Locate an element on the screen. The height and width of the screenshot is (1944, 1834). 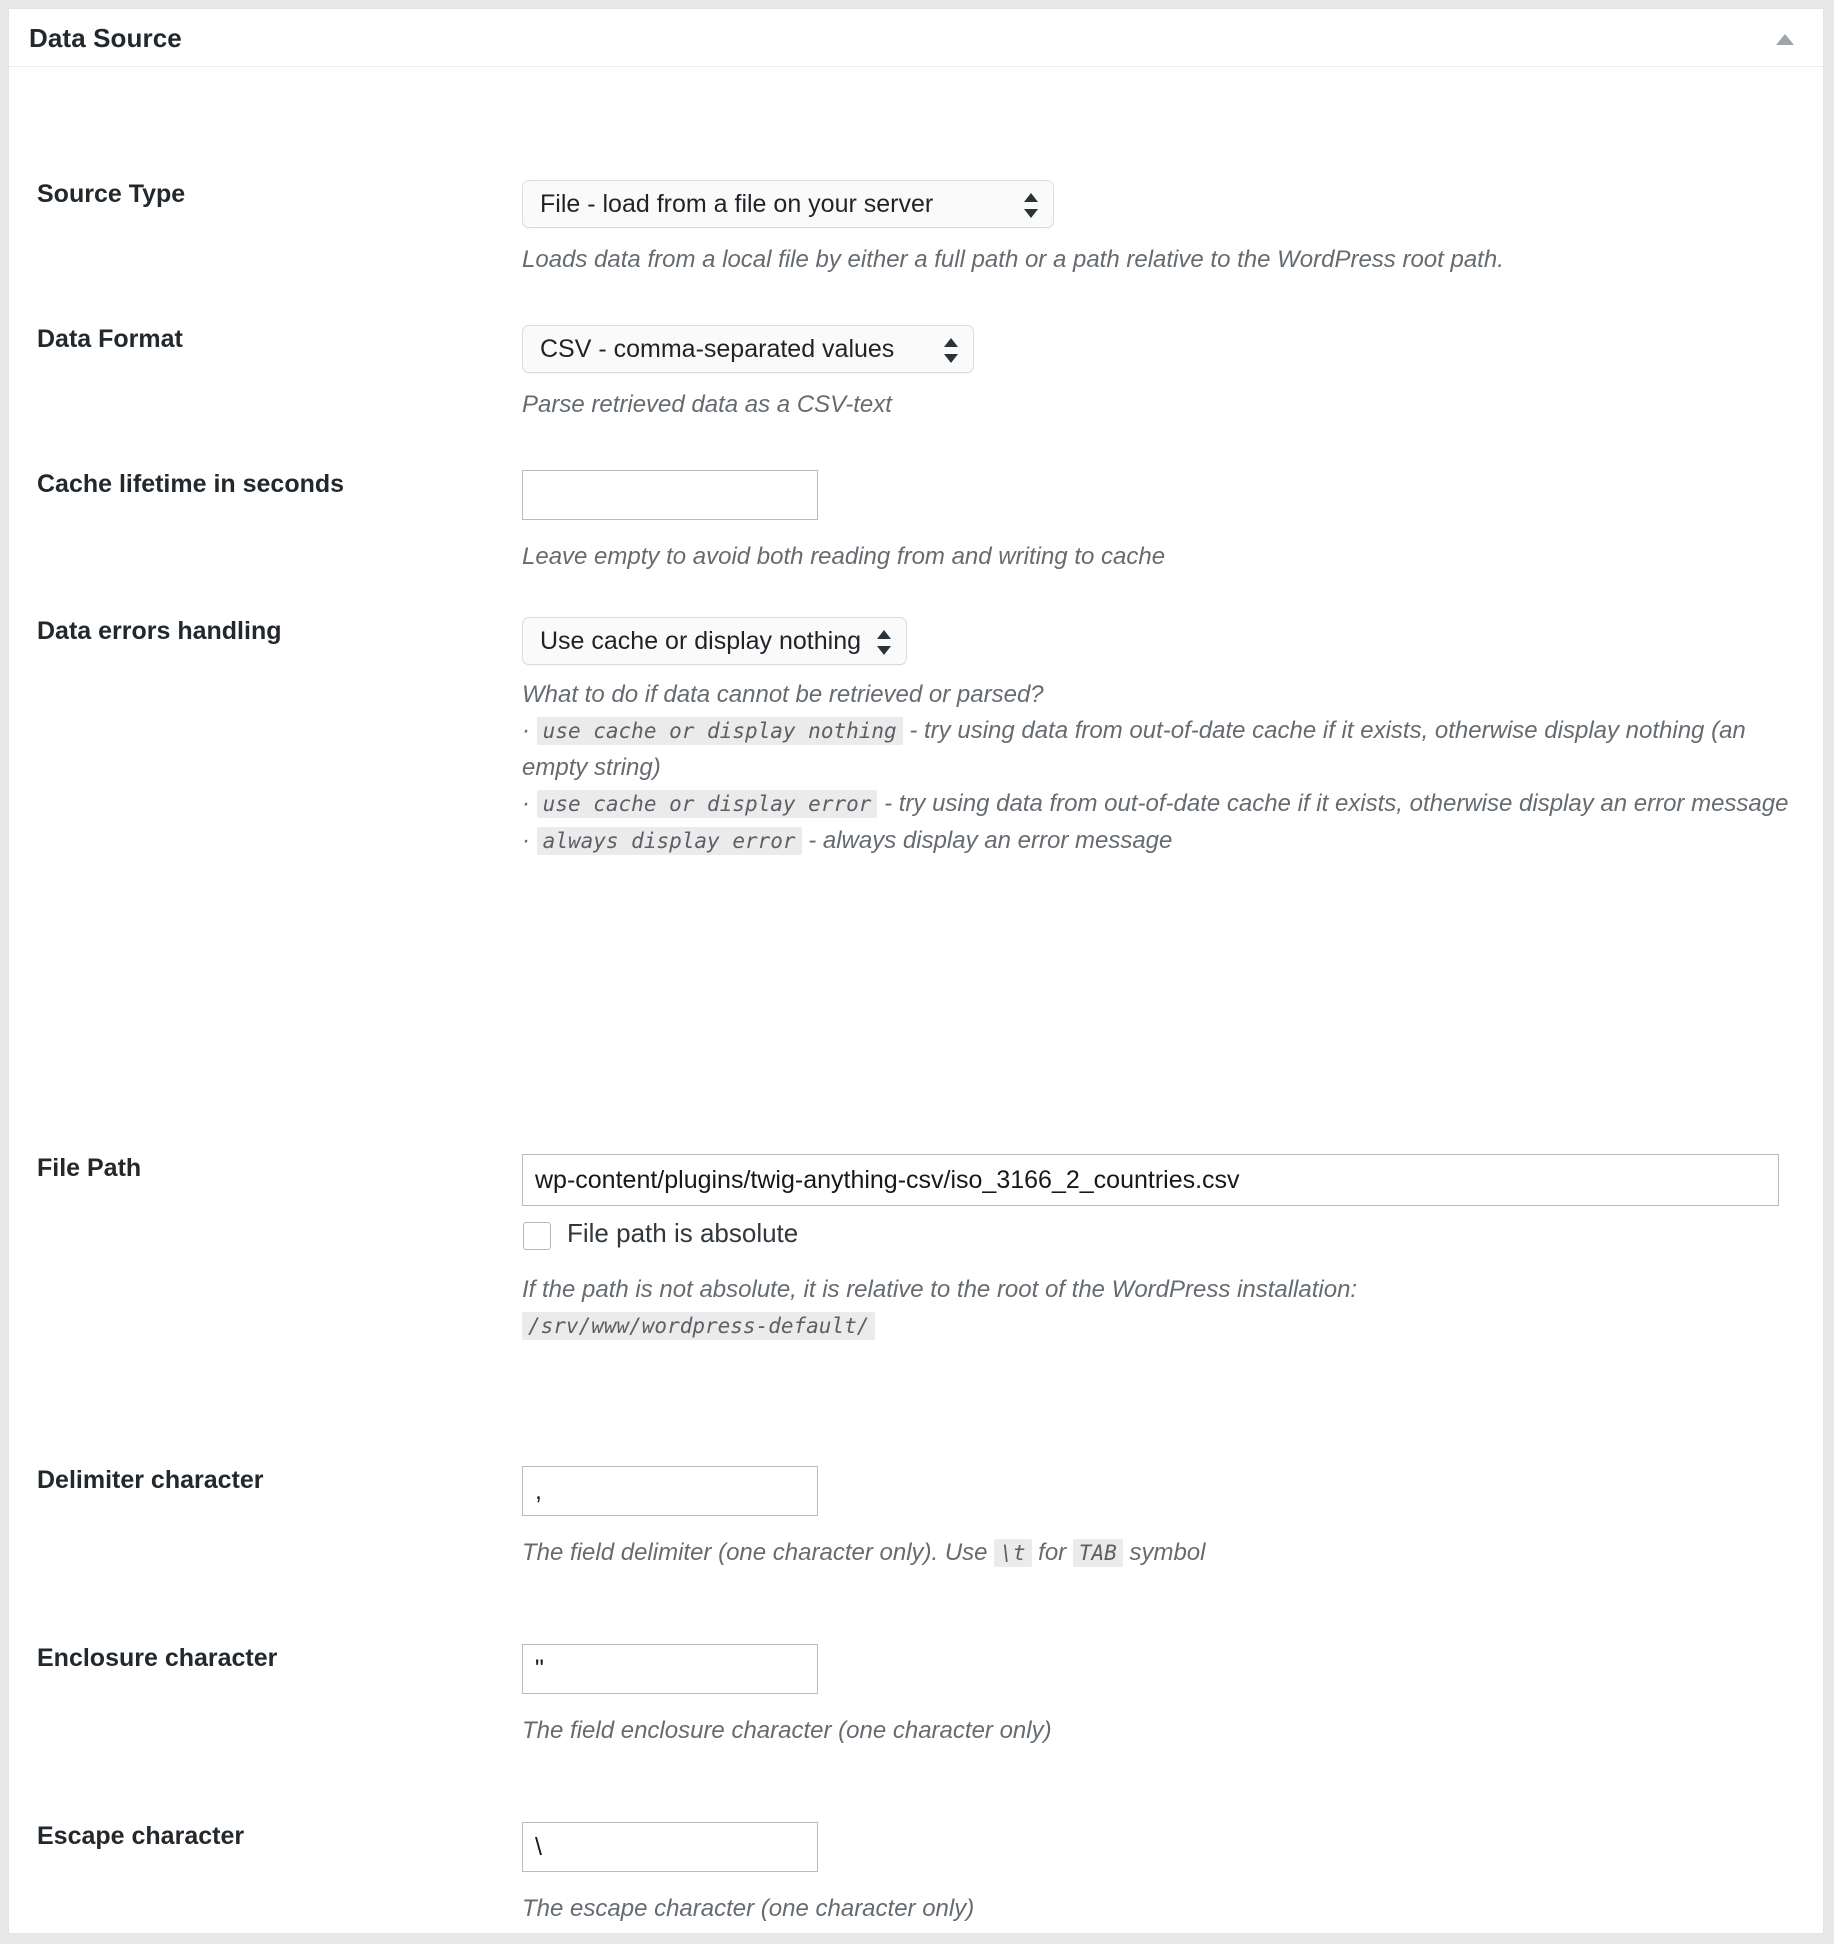
source-type-select: File - load from a file on your server is located at coordinates (788, 204).